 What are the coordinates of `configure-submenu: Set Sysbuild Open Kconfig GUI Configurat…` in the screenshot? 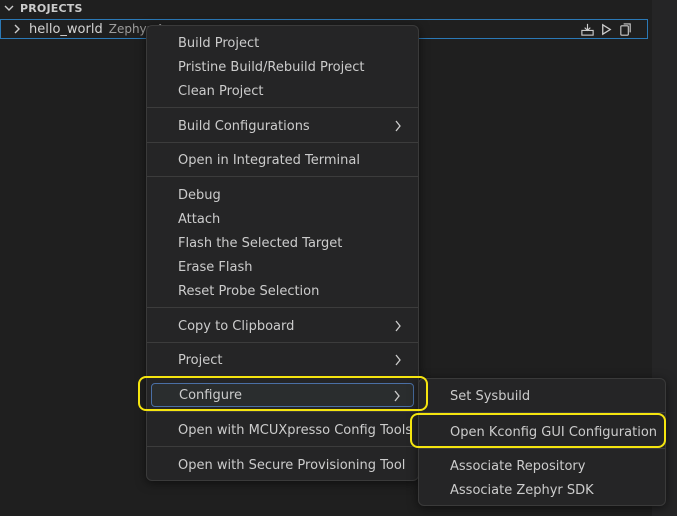 It's located at (542, 442).